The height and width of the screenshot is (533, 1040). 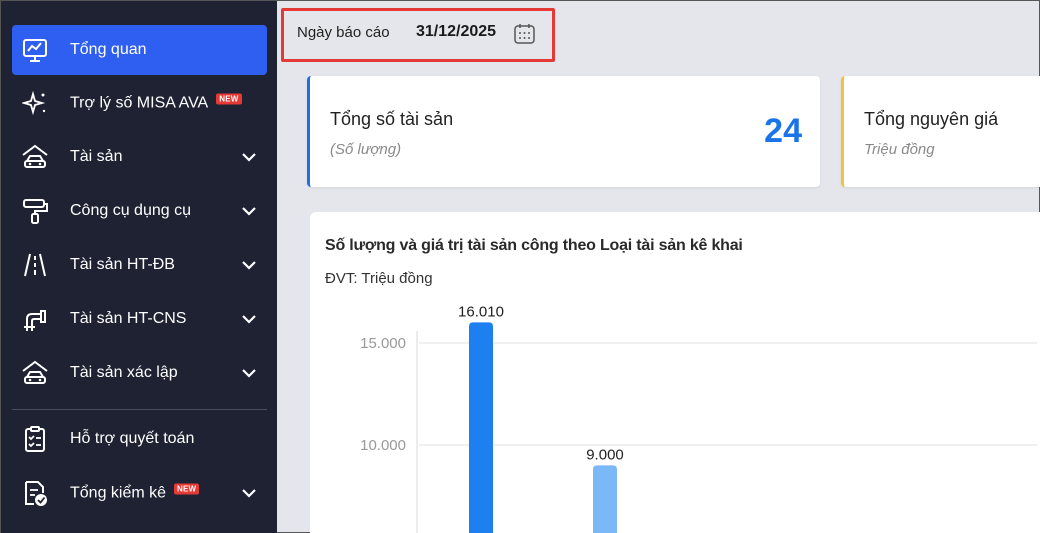 I want to click on data-label: 9.000, so click(x=605, y=454).